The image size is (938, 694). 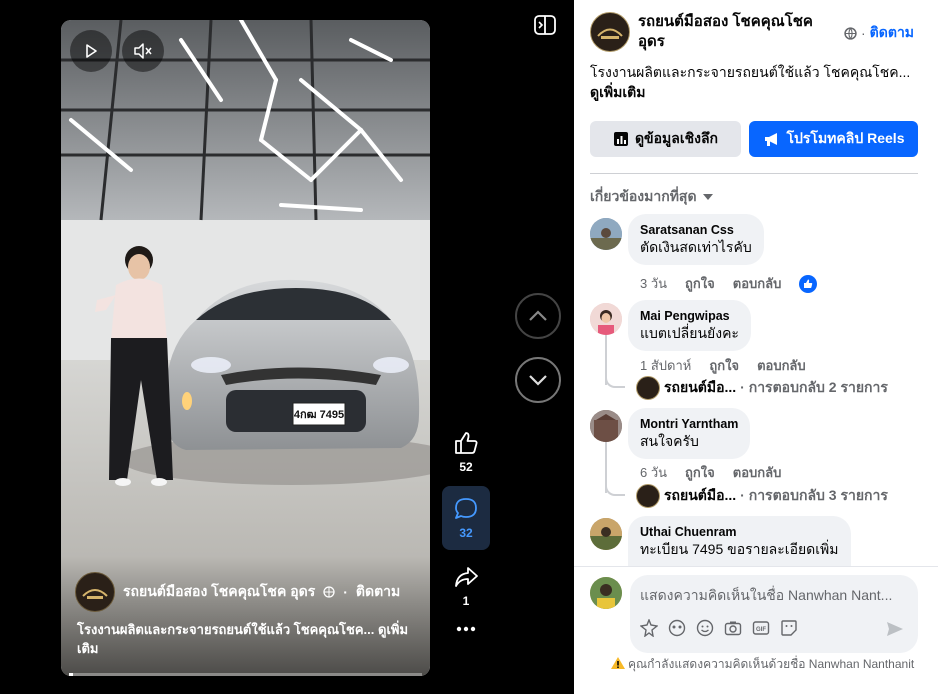 What do you see at coordinates (733, 32) in the screenshot?
I see `page-name: รถยนต์มือสอง โชคคุณโชค อุดร` at bounding box center [733, 32].